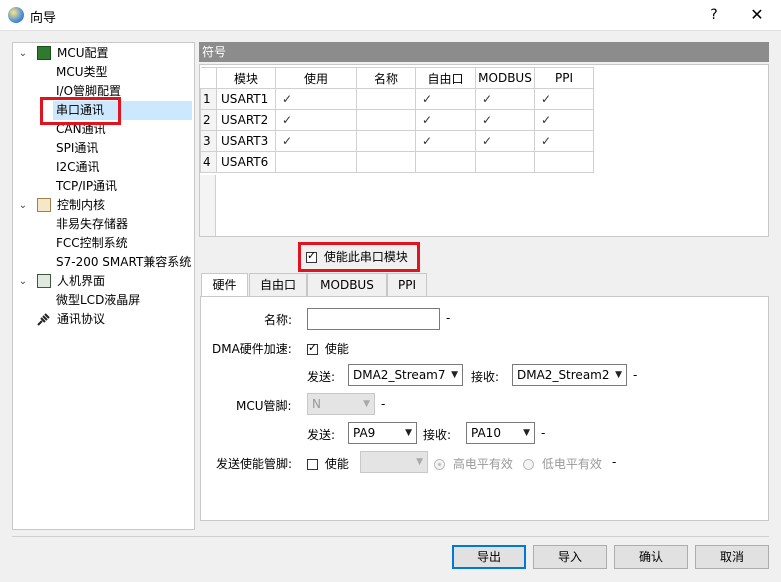 The image size is (781, 582). Describe the element at coordinates (246, 120) in the screenshot. I see `module-cell: USART2` at that location.